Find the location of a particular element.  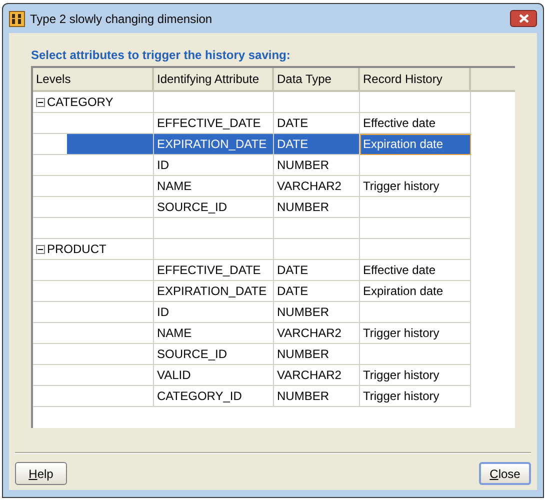

column-header: Identifying Attribute is located at coordinates (214, 80).